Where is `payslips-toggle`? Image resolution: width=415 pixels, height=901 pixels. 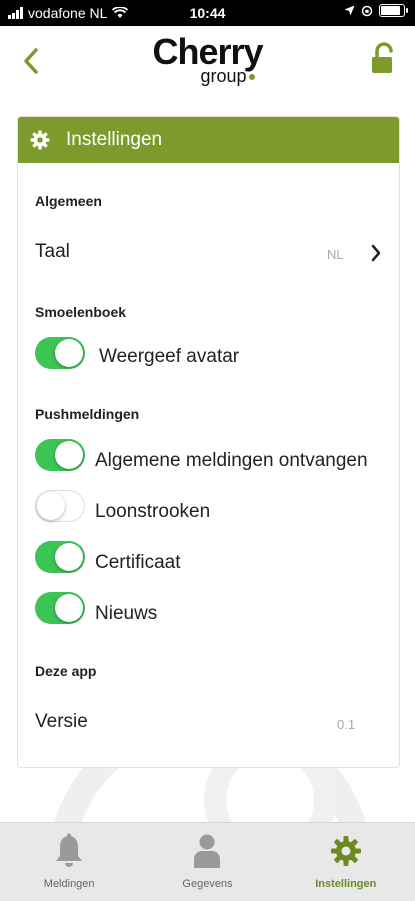 payslips-toggle is located at coordinates (60, 506).